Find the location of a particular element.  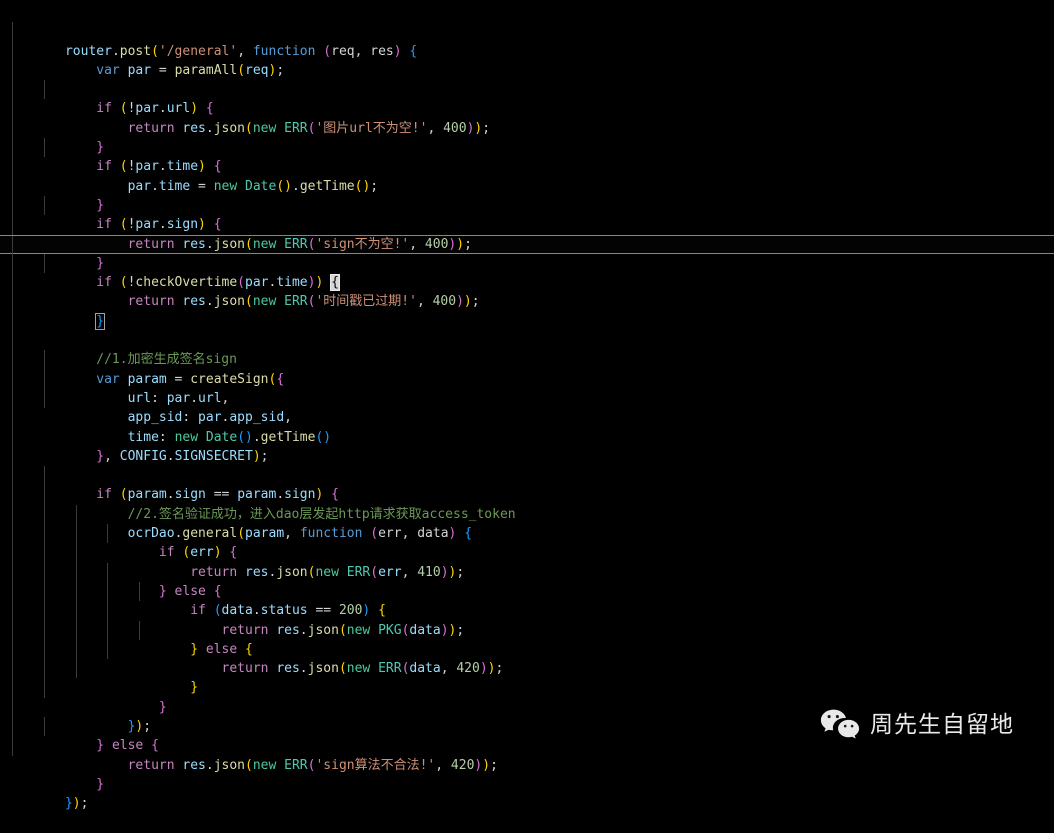

code-line: var param = createSign({ is located at coordinates (527, 359).